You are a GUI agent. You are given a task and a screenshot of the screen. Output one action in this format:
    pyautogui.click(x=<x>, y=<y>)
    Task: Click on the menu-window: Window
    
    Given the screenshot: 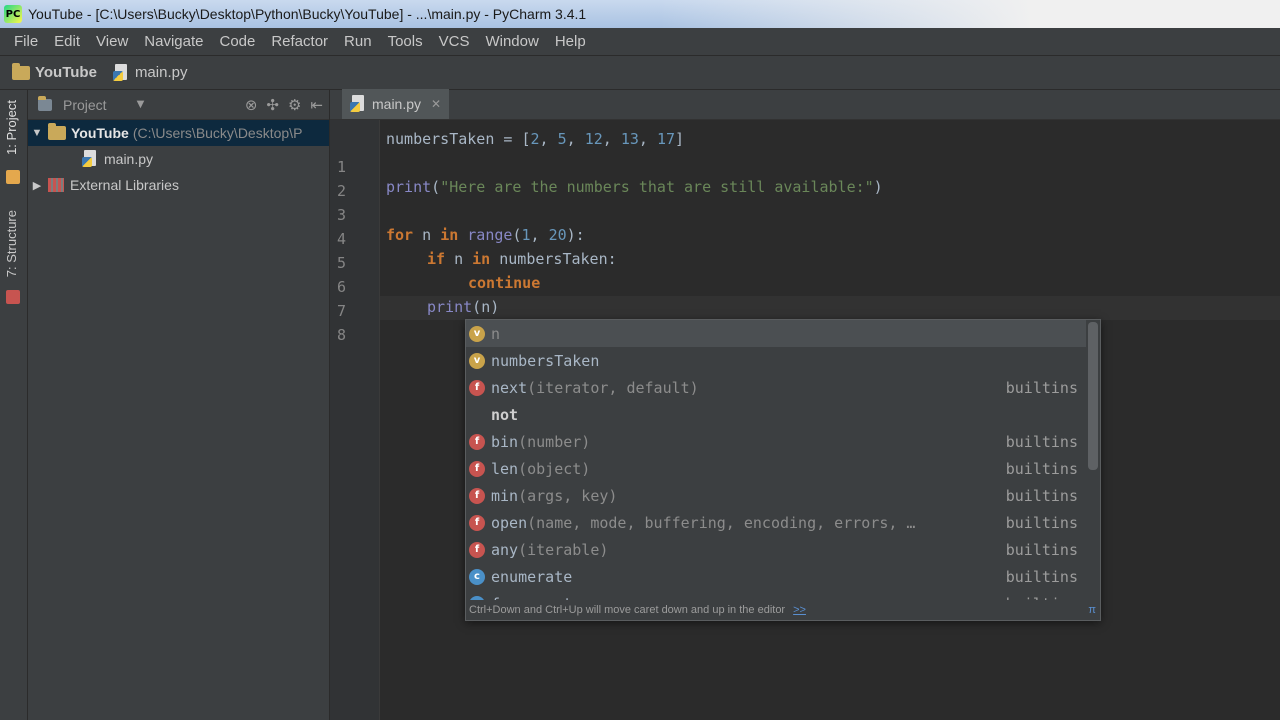 What is the action you would take?
    pyautogui.click(x=511, y=41)
    